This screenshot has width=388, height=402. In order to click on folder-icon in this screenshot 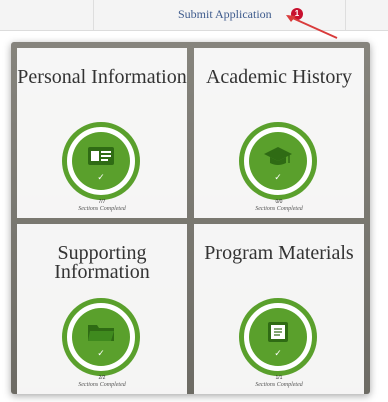, I will do `click(101, 333)`.